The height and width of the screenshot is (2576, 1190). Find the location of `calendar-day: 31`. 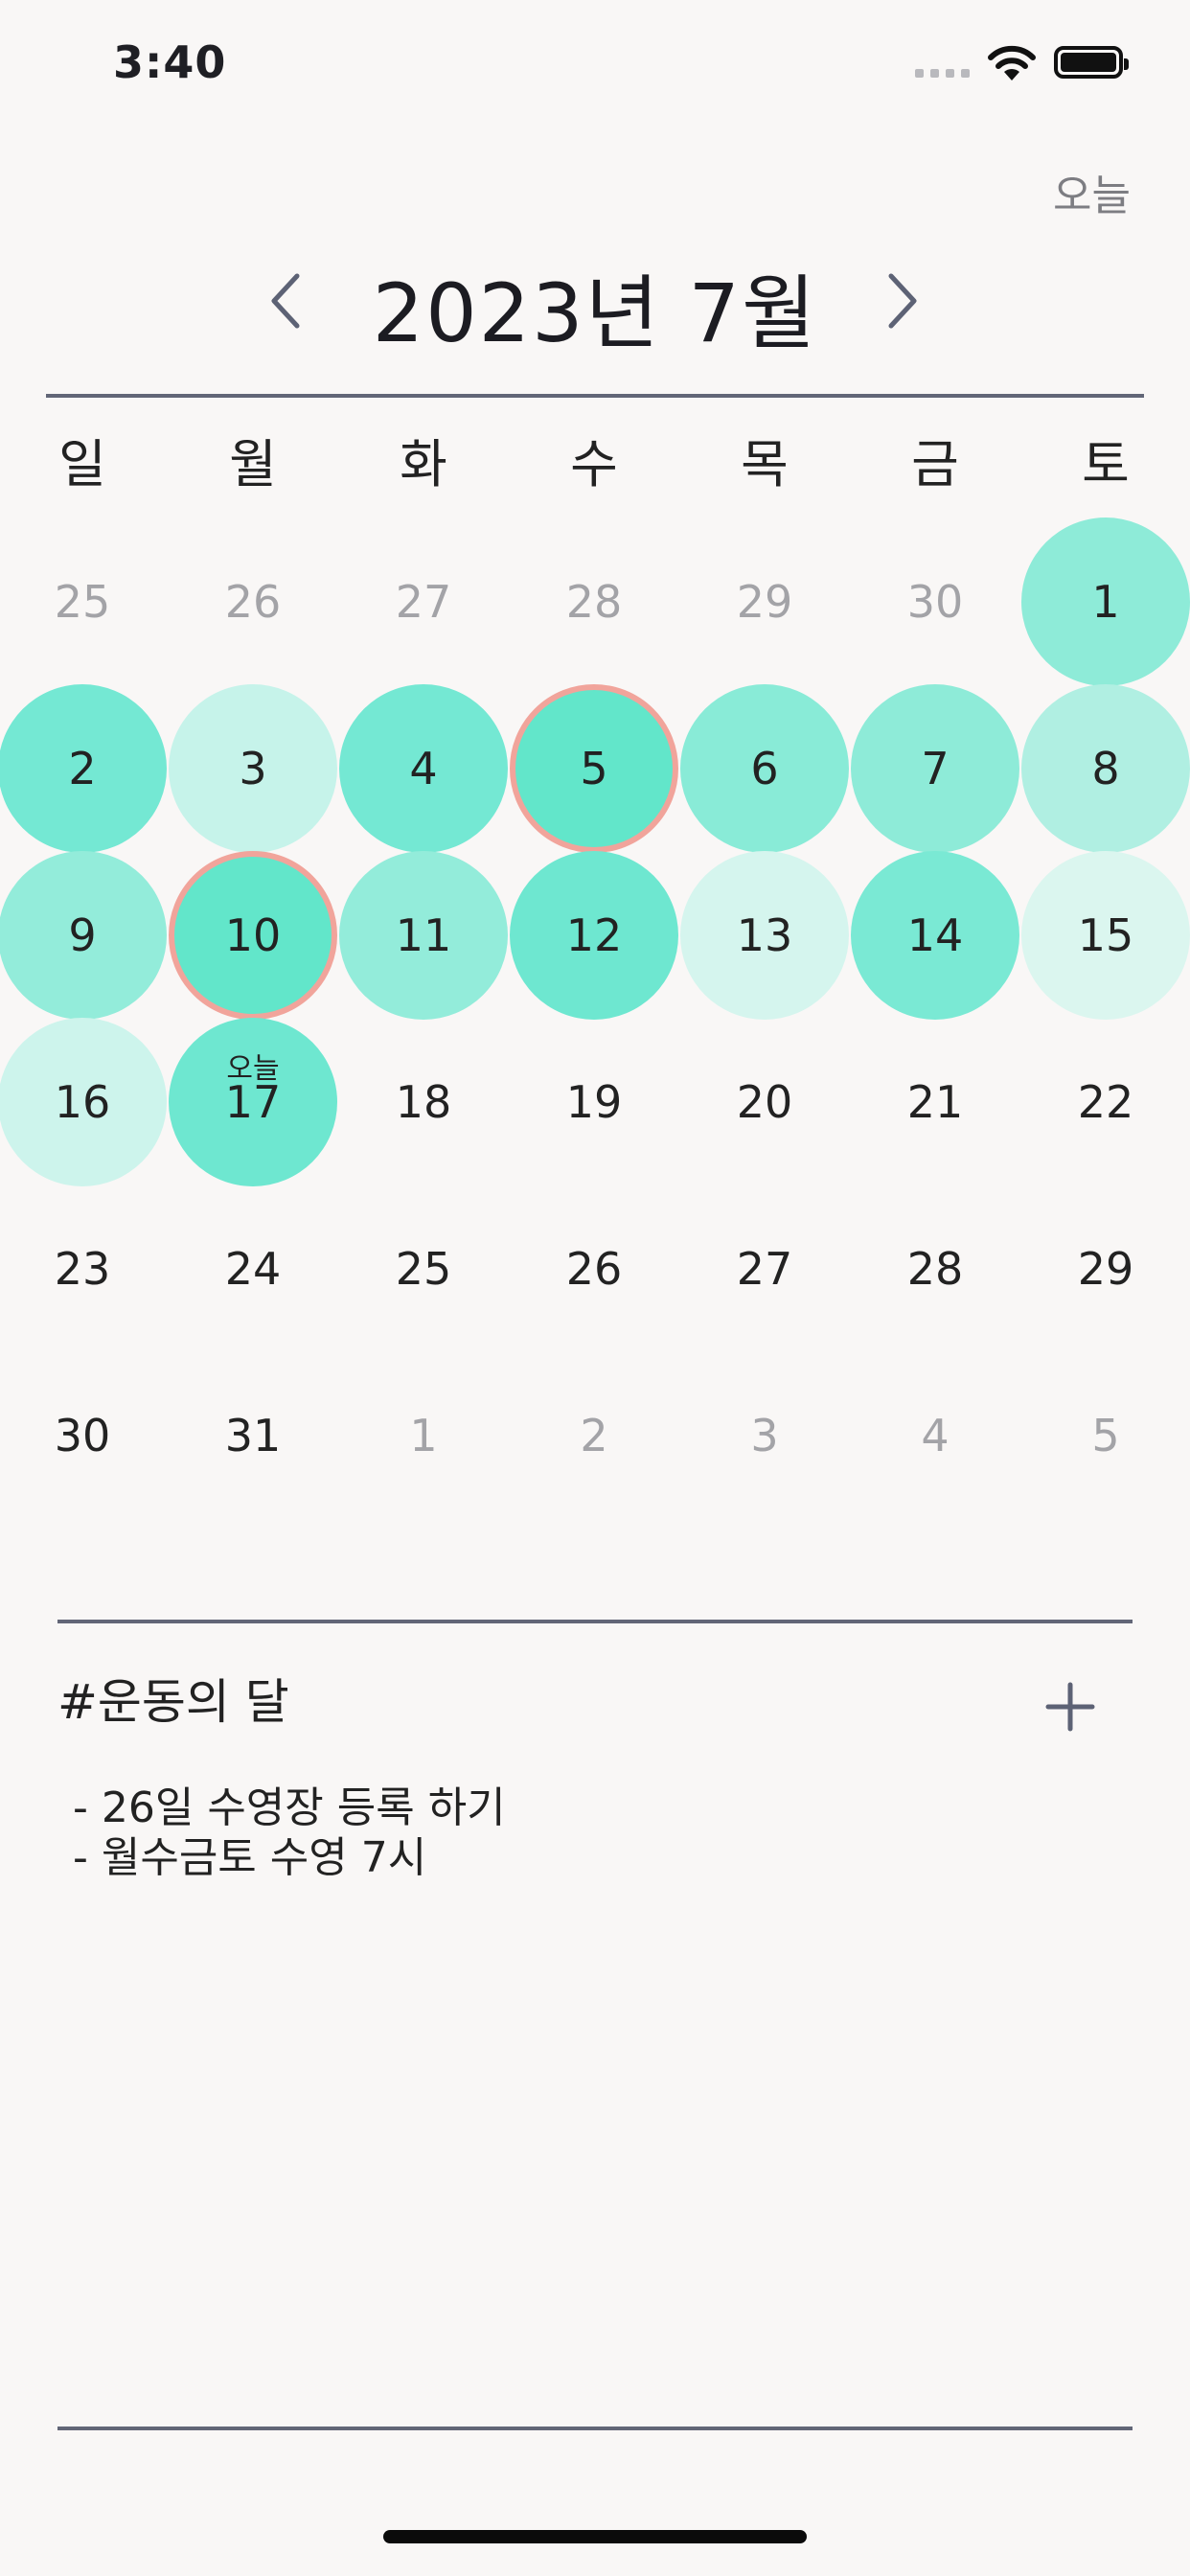

calendar-day: 31 is located at coordinates (253, 1435).